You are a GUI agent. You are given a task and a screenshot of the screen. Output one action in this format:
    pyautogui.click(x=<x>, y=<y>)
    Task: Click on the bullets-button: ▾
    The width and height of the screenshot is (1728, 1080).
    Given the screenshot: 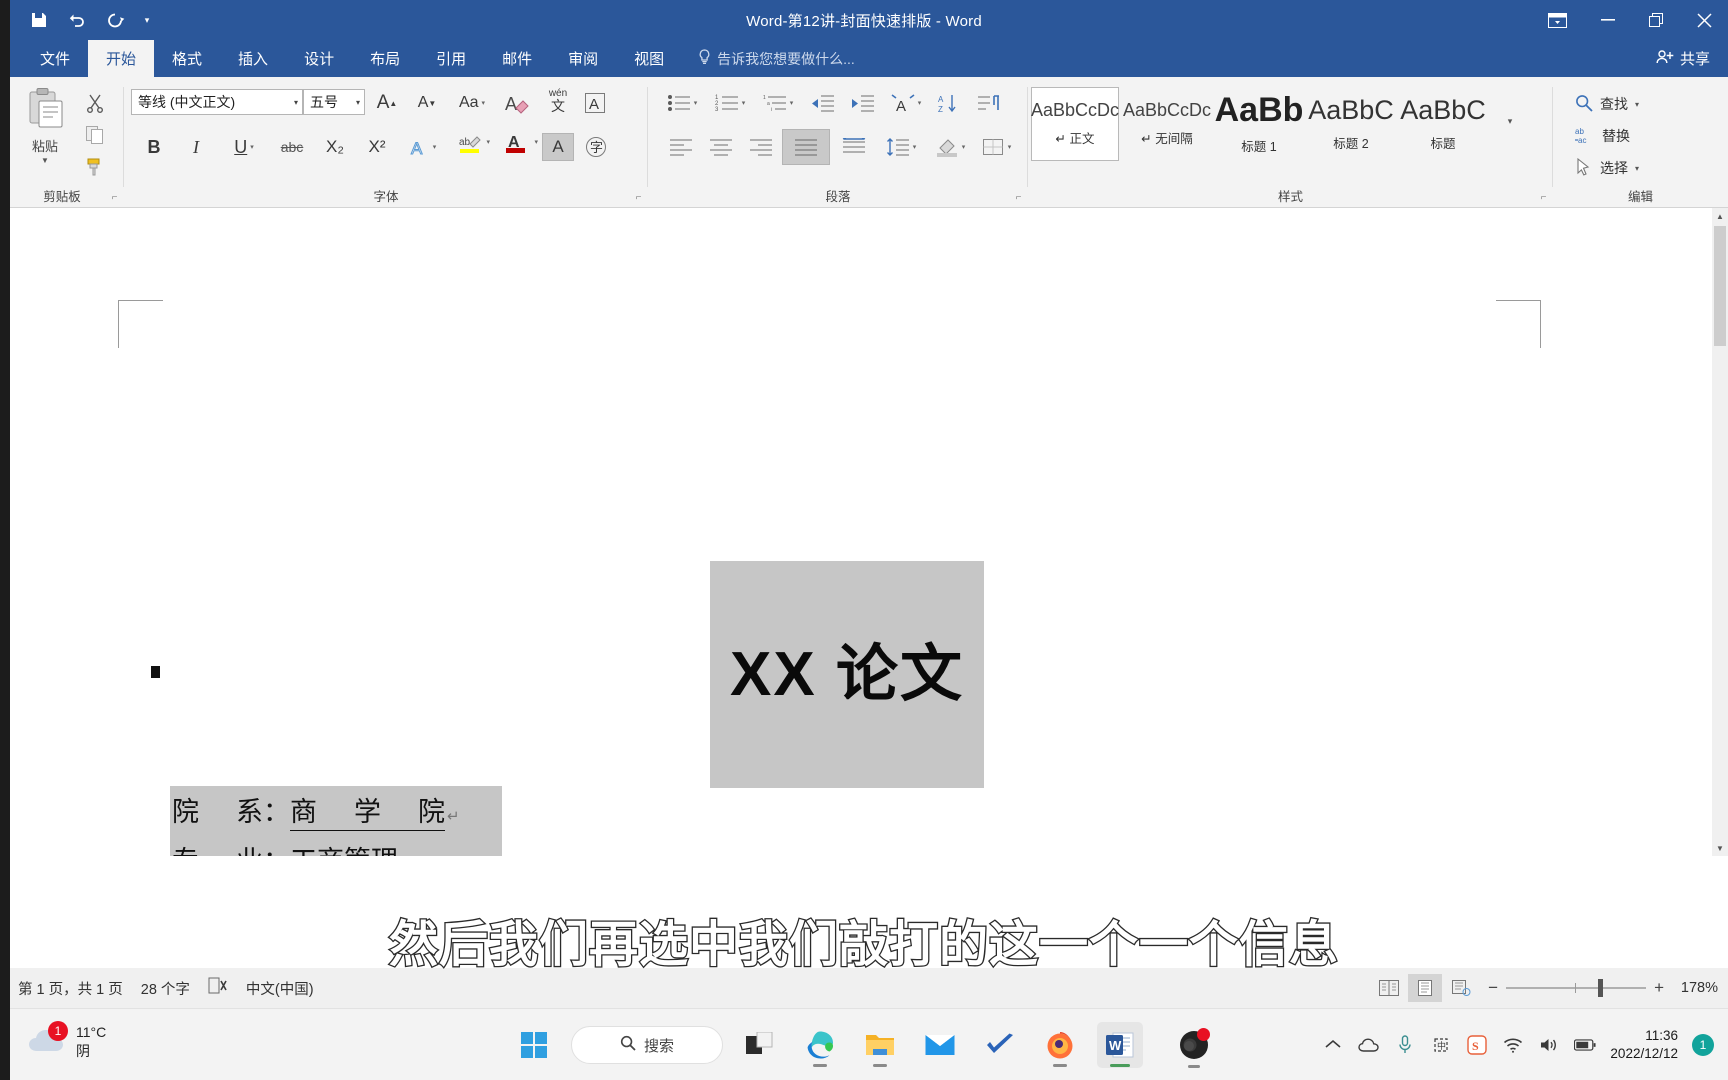 What is the action you would take?
    pyautogui.click(x=682, y=103)
    